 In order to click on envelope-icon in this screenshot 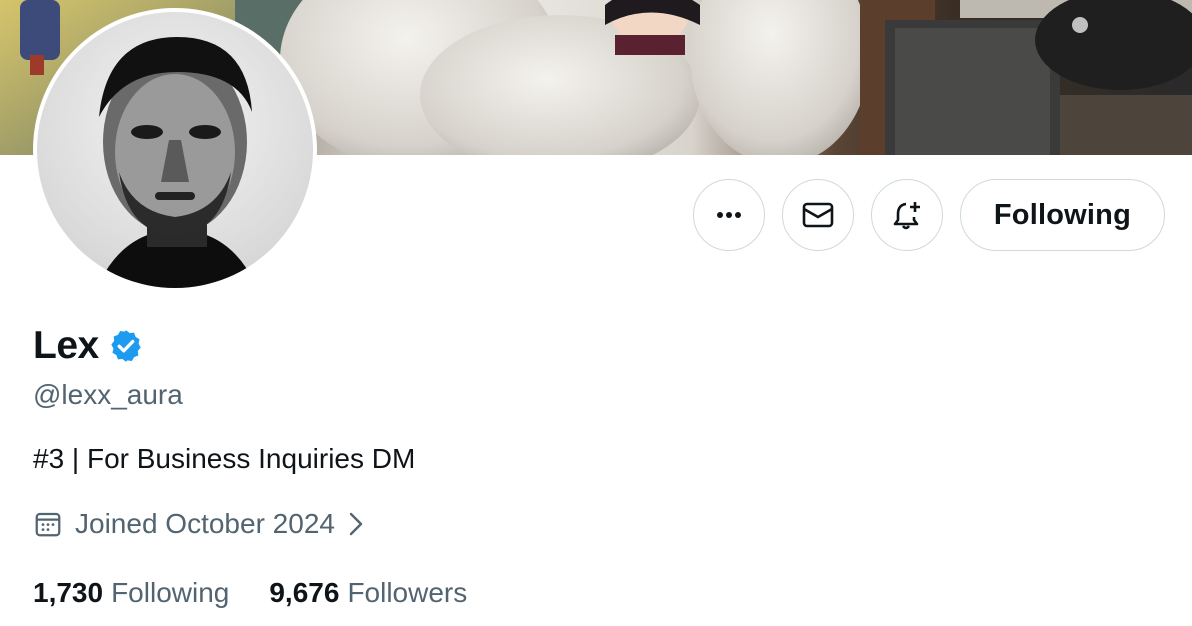, I will do `click(818, 215)`.